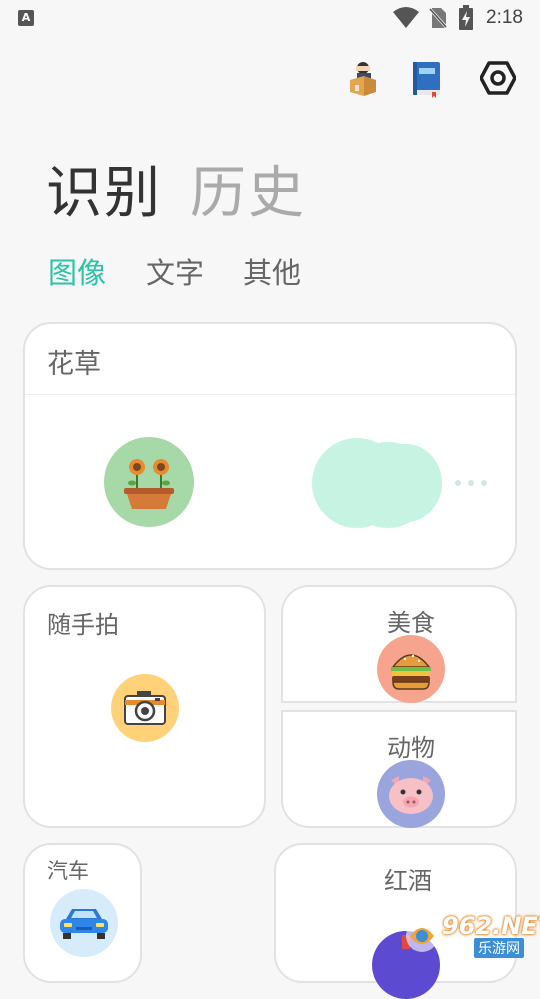 The image size is (540, 999). Describe the element at coordinates (504, 17) in the screenshot. I see `clock: 2:18` at that location.